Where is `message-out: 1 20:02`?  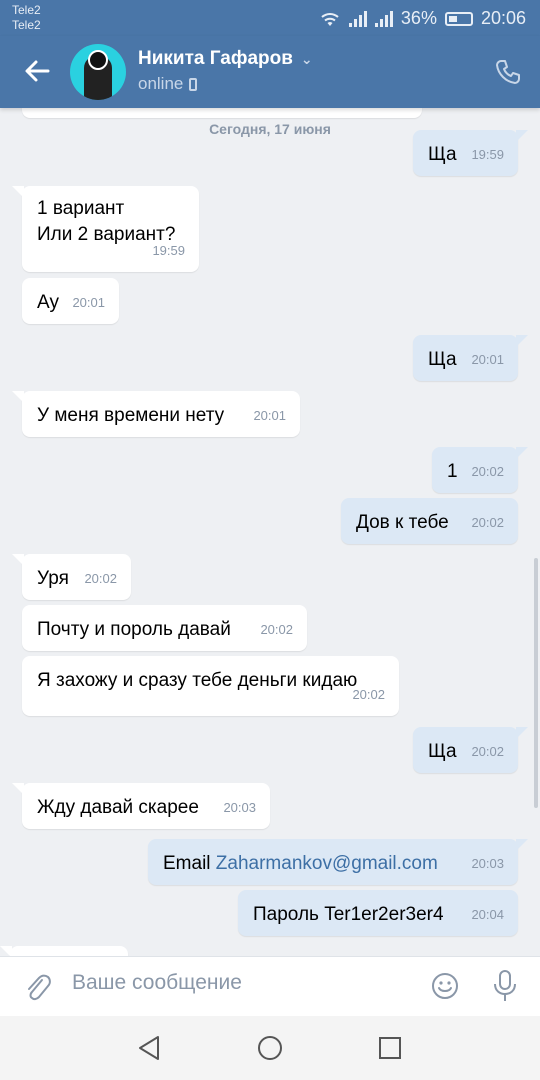 message-out: 1 20:02 is located at coordinates (480, 470).